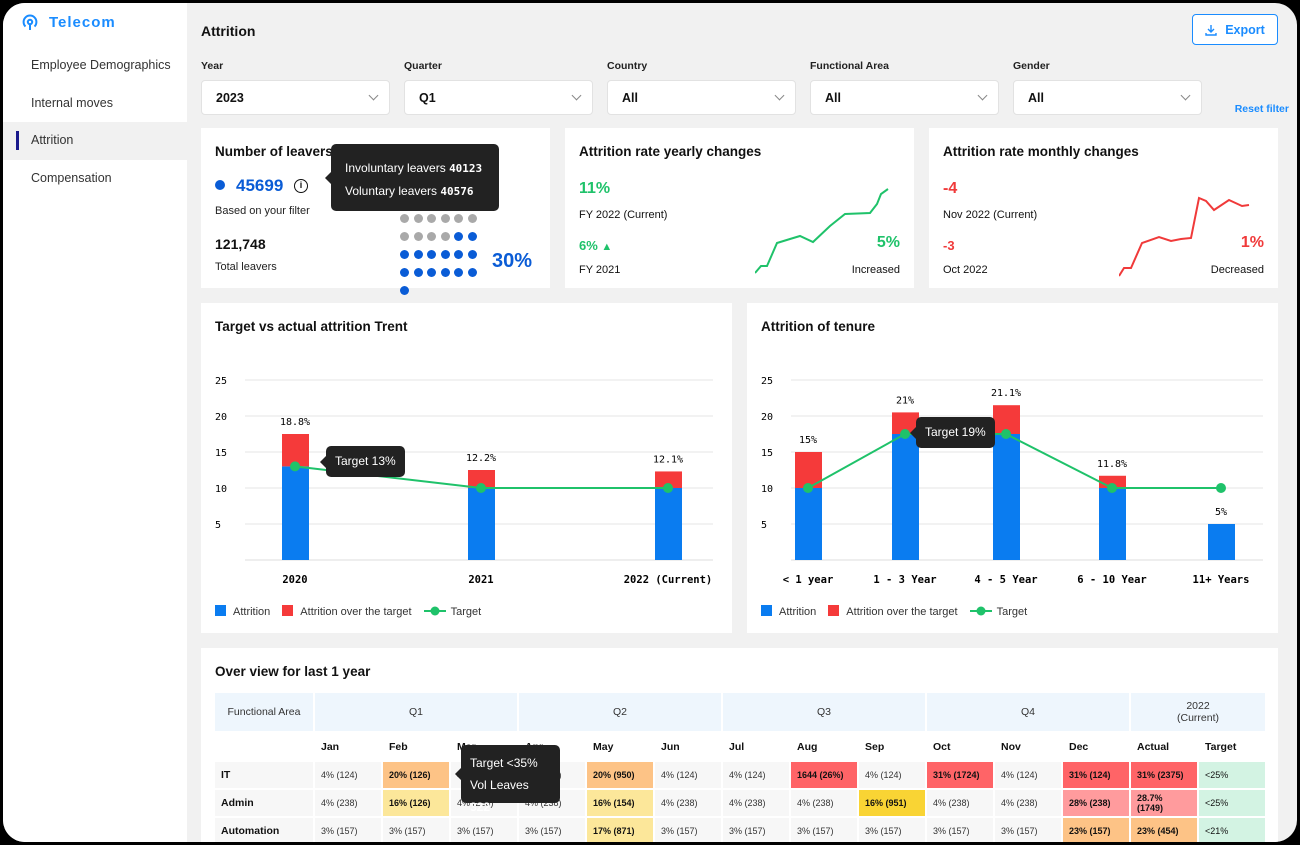  What do you see at coordinates (1096, 803) in the screenshot?
I see `table-cell: 28% (238)` at bounding box center [1096, 803].